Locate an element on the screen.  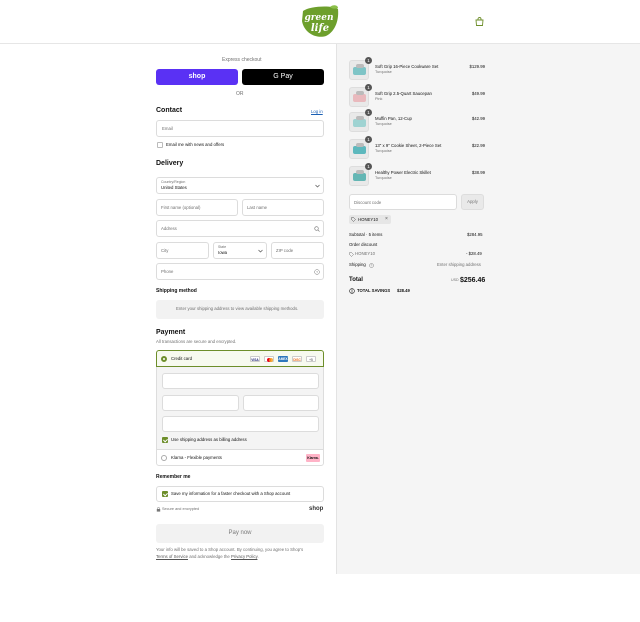
country-select: Country/Region United States is located at coordinates (240, 185).